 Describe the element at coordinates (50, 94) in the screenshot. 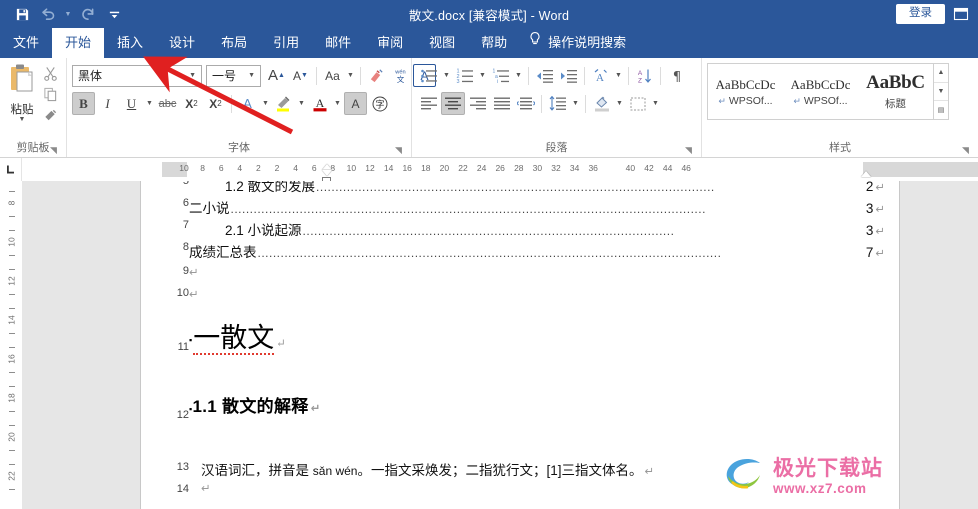

I see `copy-button` at that location.